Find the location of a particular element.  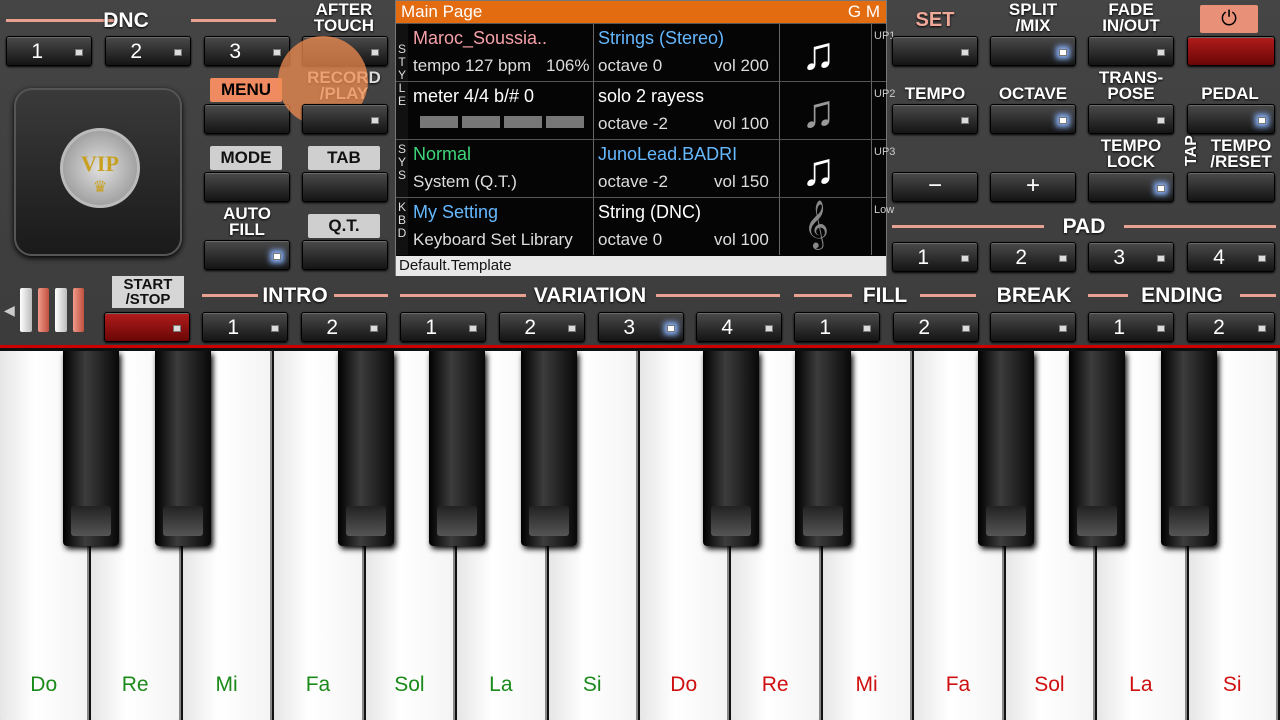

fill-label: FILL is located at coordinates (885, 295).